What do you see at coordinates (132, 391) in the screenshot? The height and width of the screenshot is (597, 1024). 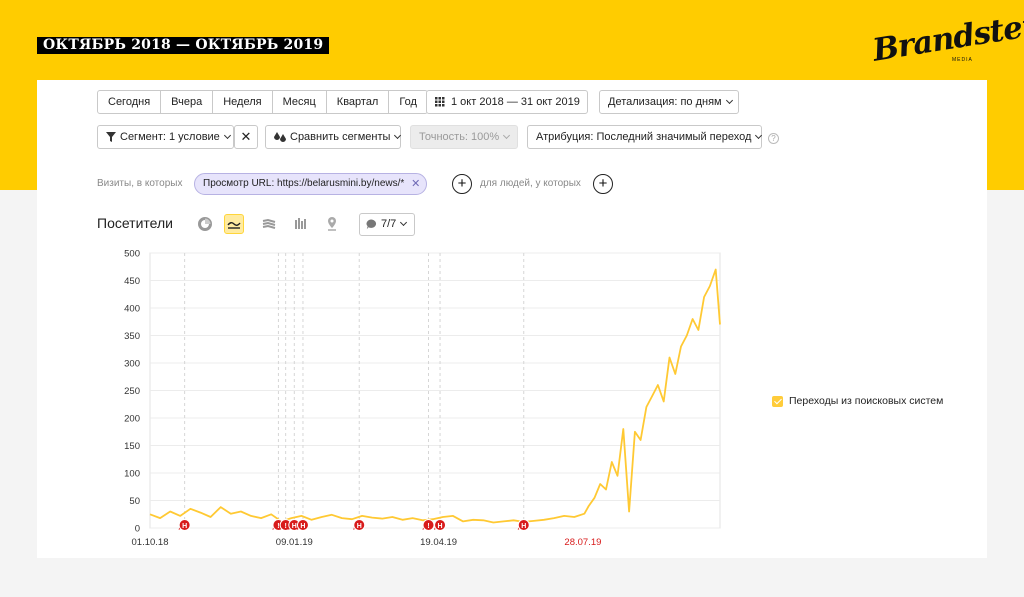 I see `y-tick-label: 250` at bounding box center [132, 391].